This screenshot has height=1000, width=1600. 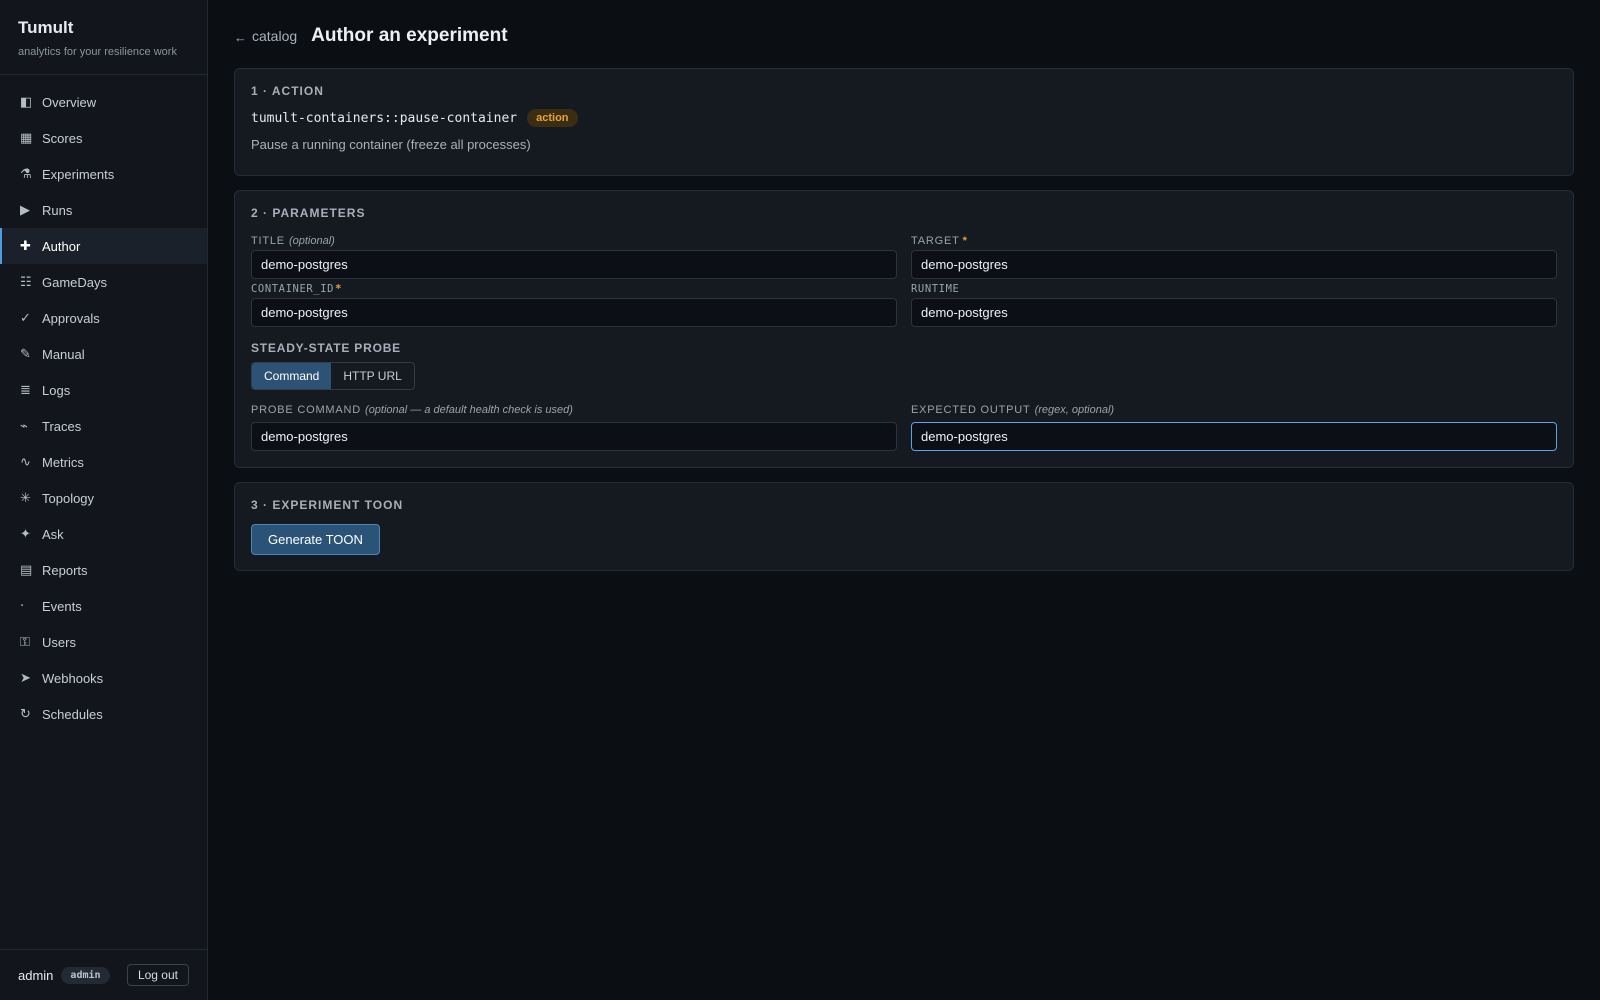 What do you see at coordinates (73, 678) in the screenshot?
I see `sidebar-item-label: Webhooks` at bounding box center [73, 678].